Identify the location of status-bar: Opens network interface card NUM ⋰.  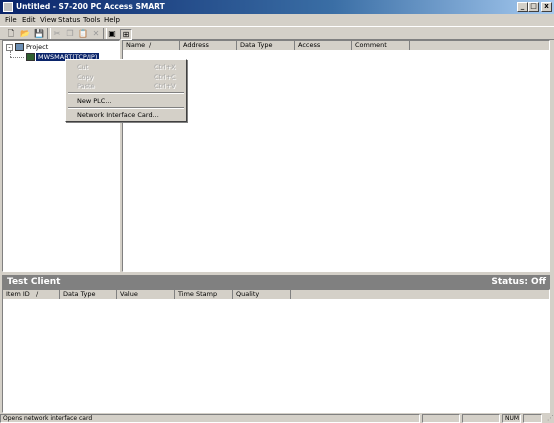
(277, 418).